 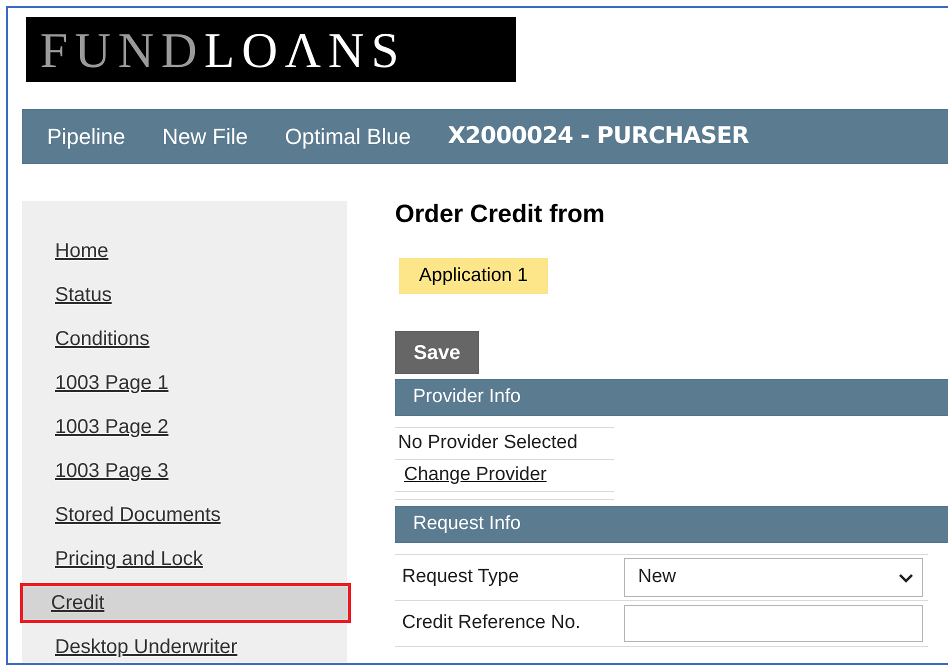 I want to click on sidebar-link: Pricing and Lock, so click(x=129, y=559).